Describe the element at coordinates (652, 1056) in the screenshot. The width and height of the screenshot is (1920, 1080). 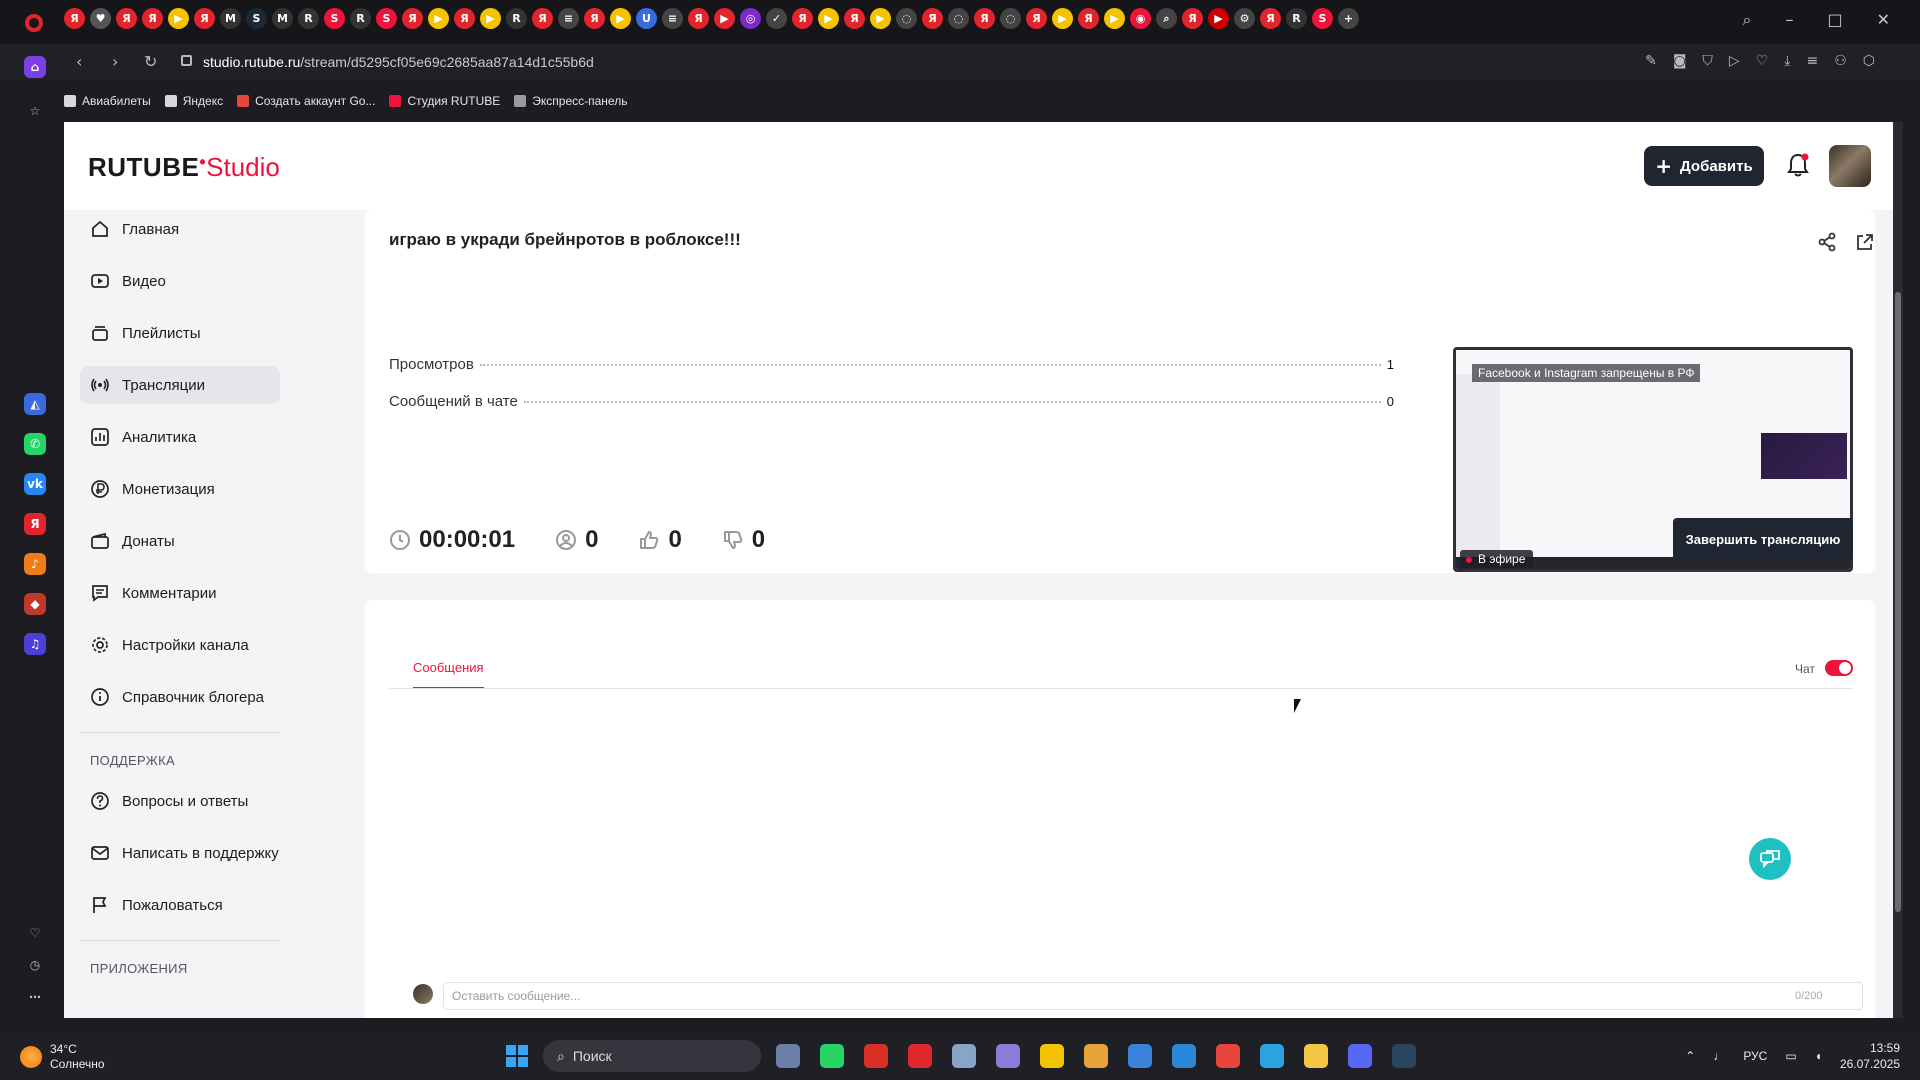
I see `taskbar-search: ⌕ Поиск` at that location.